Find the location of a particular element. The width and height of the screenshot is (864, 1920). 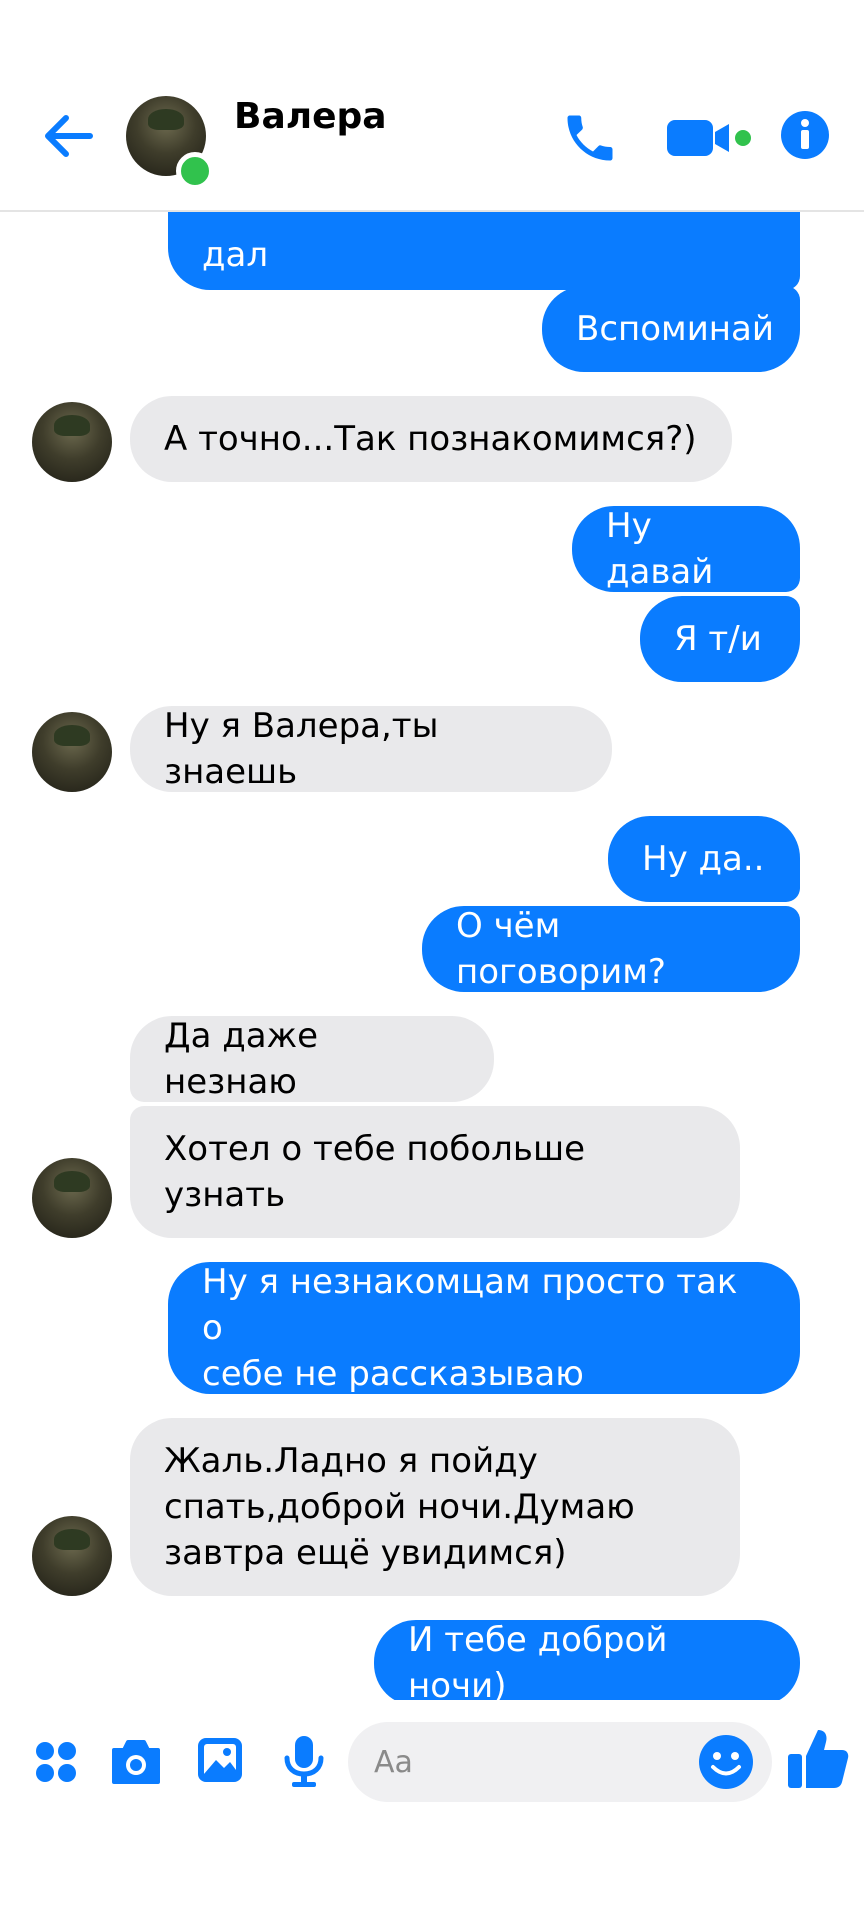

message-incoming: Хотел о тебе побольше узнать is located at coordinates (435, 1172).